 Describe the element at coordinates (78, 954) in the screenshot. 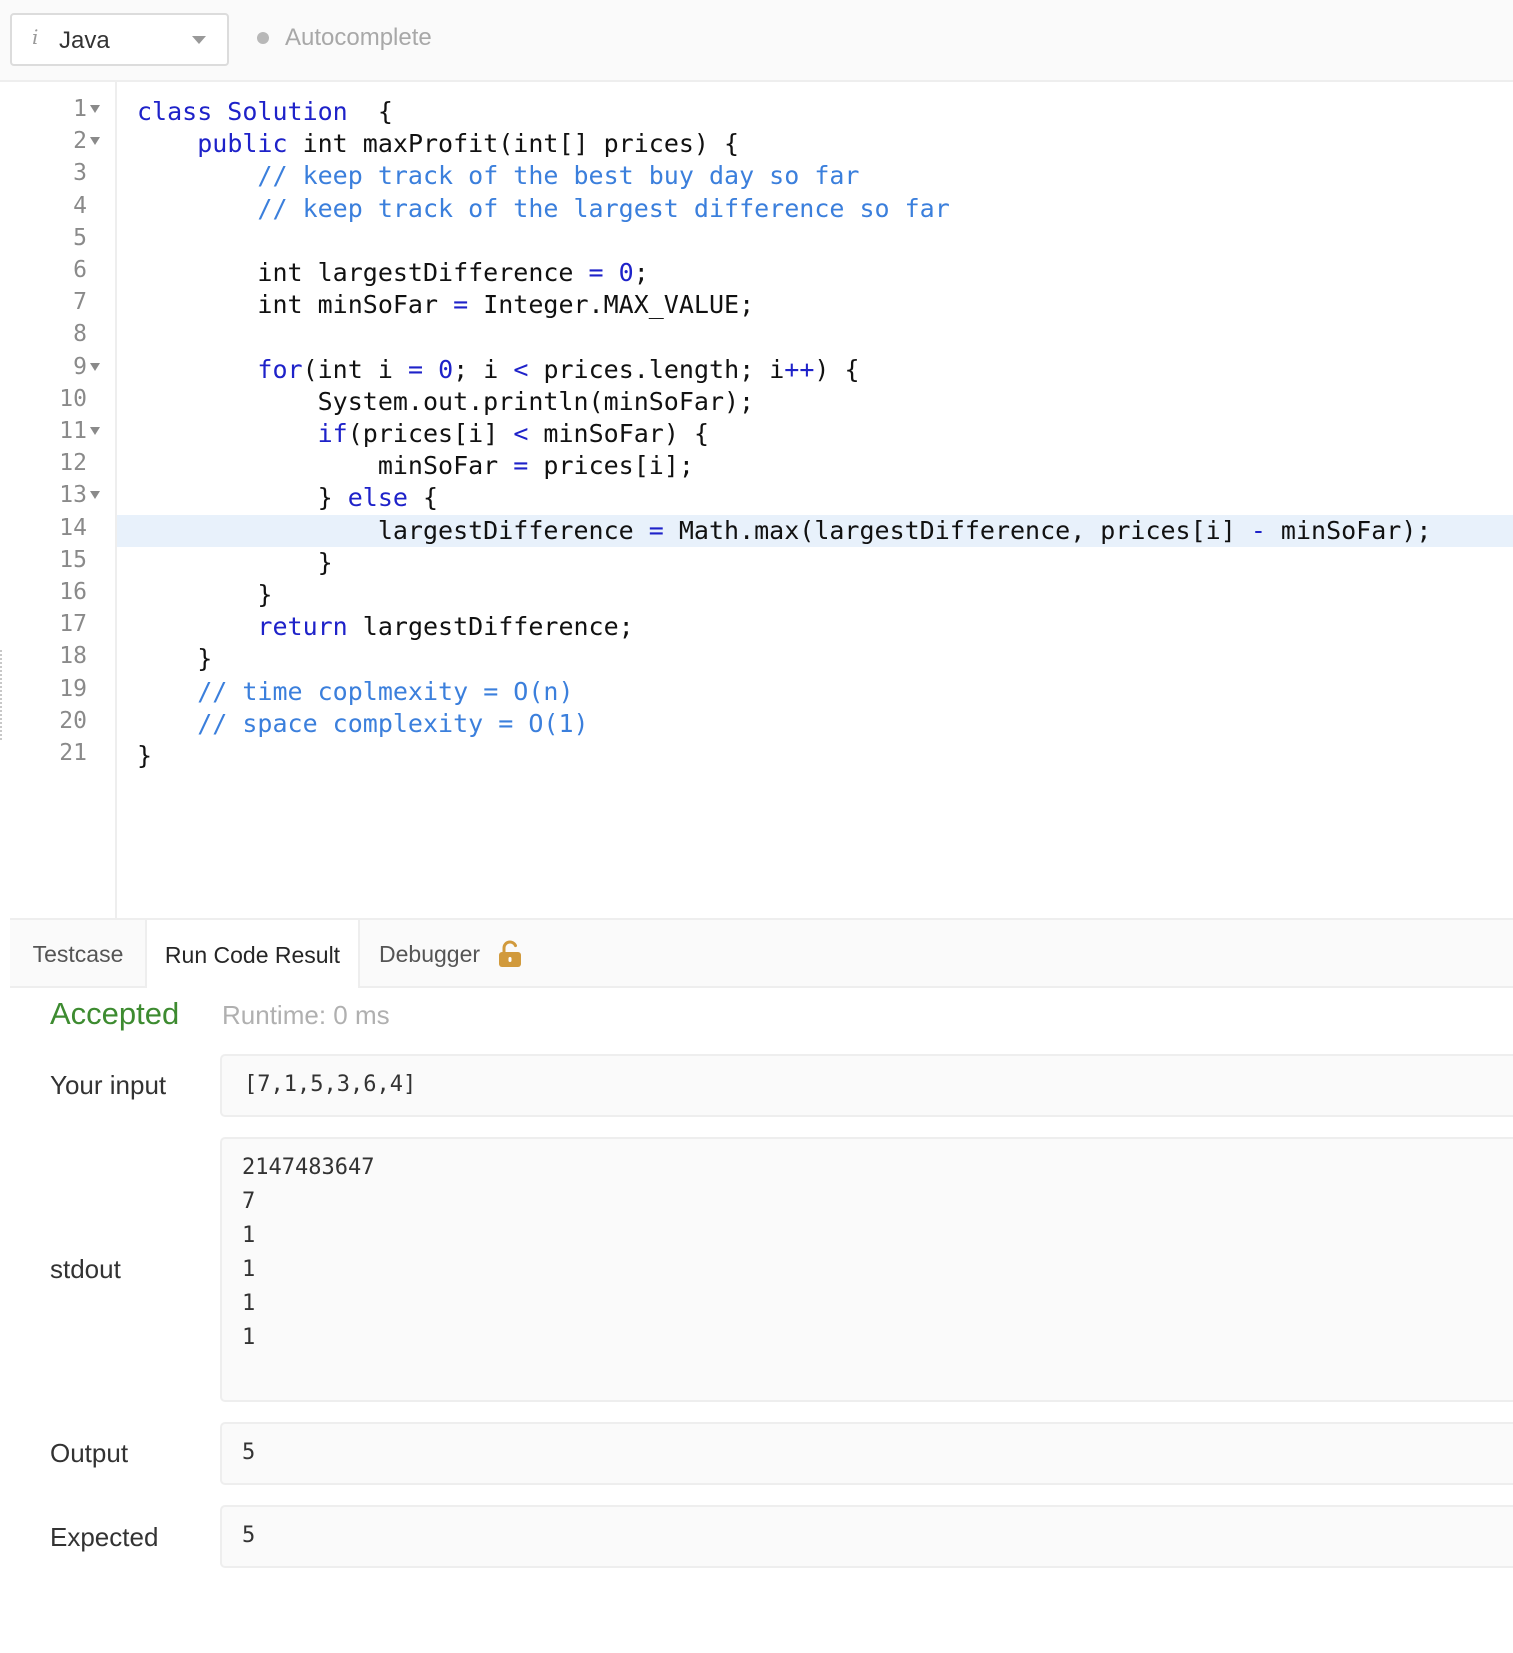

I see `tab-testcase: Testcase` at that location.